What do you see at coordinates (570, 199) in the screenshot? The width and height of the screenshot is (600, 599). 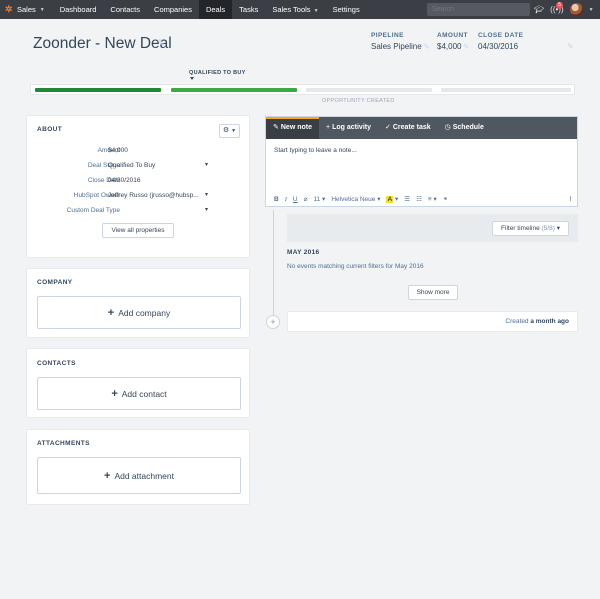 I see `attachment-icon: ⌇` at bounding box center [570, 199].